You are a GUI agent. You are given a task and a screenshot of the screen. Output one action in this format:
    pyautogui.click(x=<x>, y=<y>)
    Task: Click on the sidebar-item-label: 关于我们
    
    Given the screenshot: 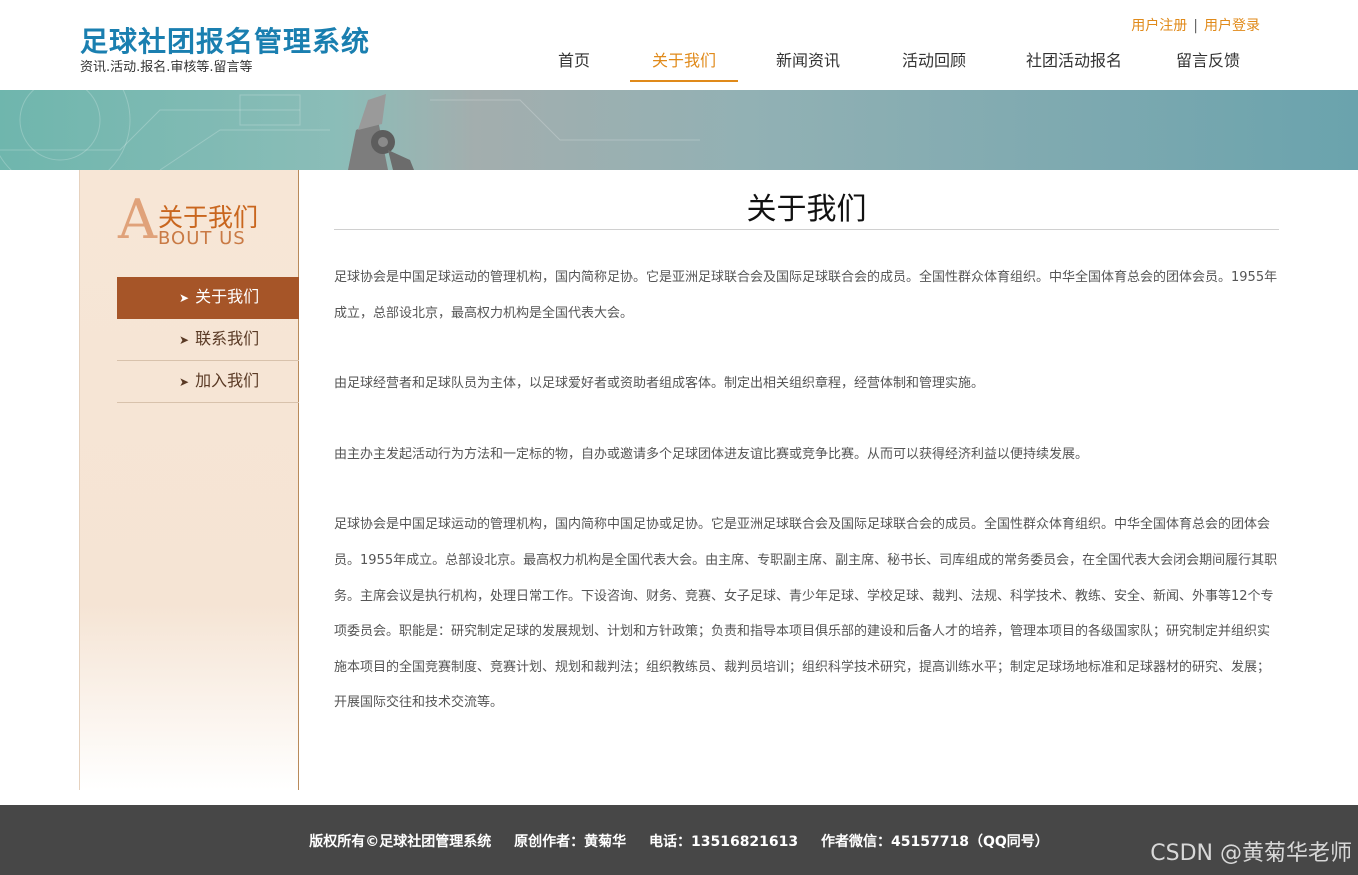 What is the action you would take?
    pyautogui.click(x=227, y=296)
    